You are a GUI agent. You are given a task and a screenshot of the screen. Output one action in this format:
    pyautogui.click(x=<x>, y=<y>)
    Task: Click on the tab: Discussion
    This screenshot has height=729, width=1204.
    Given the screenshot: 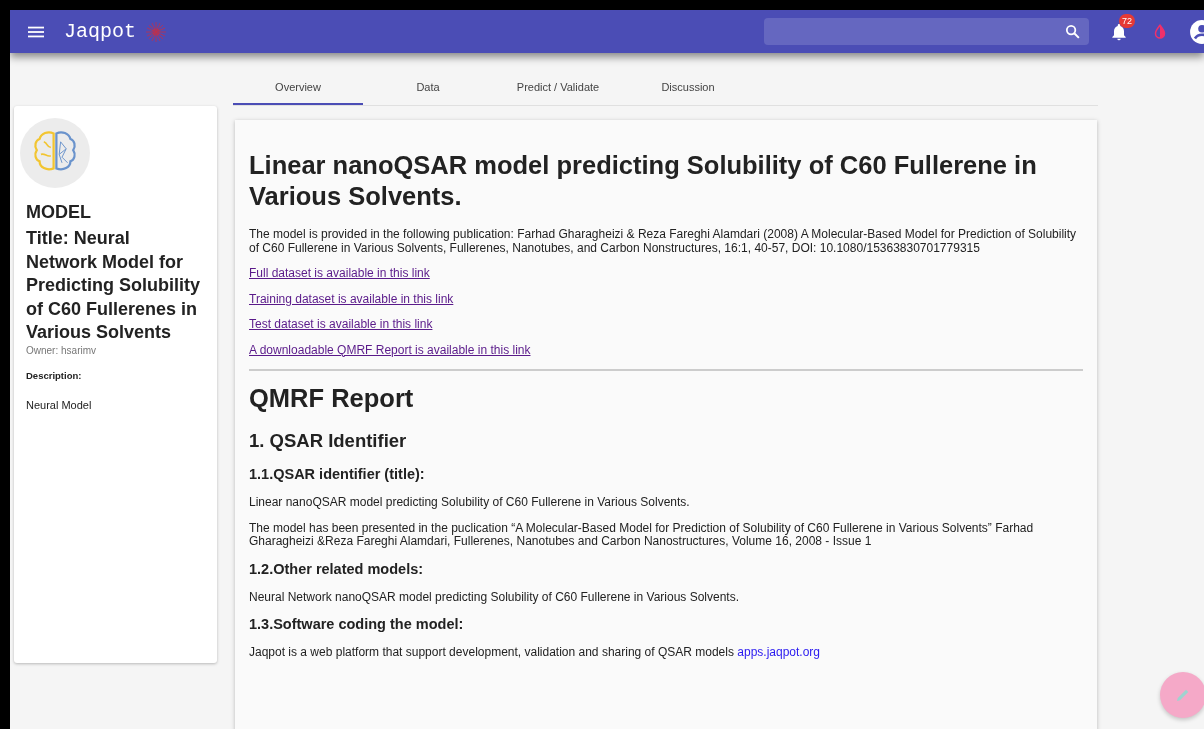 What is the action you would take?
    pyautogui.click(x=688, y=93)
    